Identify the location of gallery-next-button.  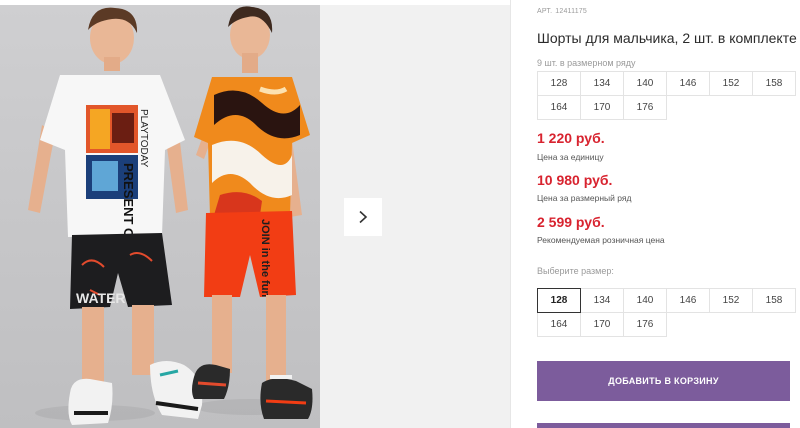
(363, 217).